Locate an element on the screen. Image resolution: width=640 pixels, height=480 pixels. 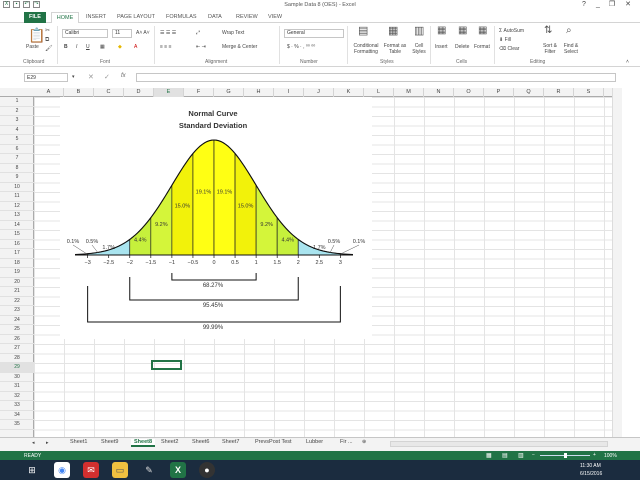
column-header-d: D is located at coordinates (139, 92).